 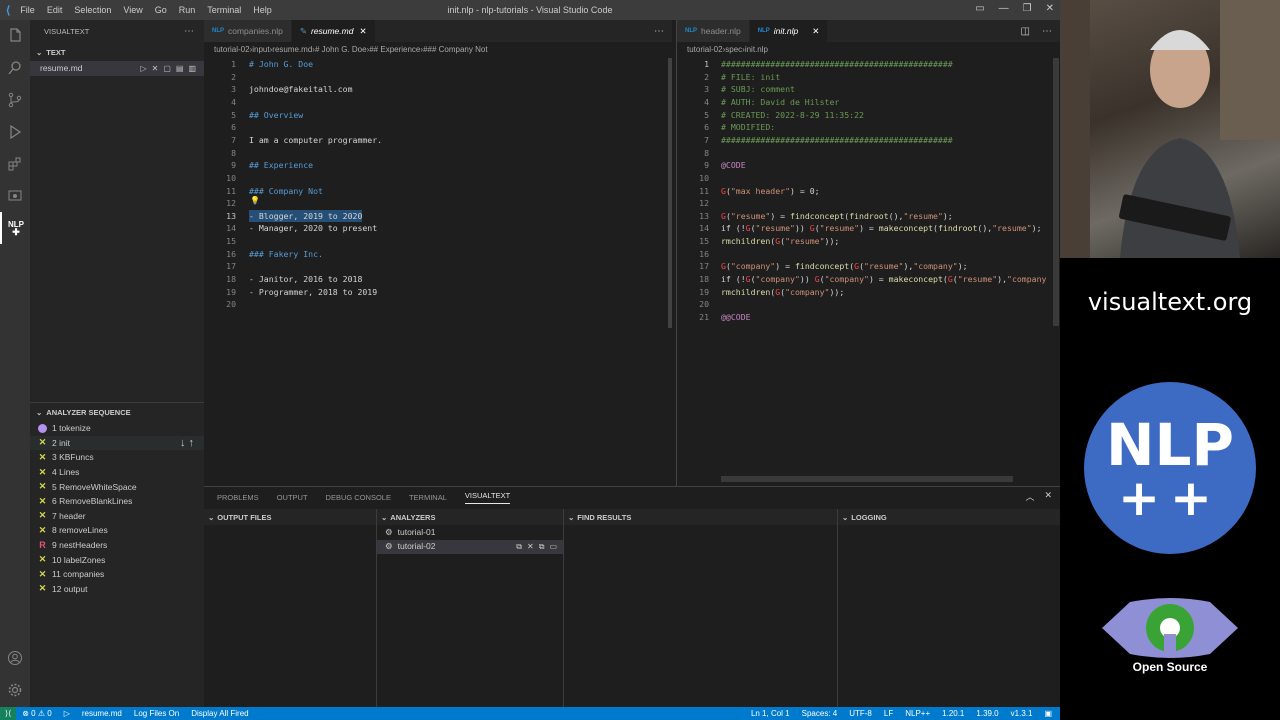 What do you see at coordinates (470, 517) in the screenshot?
I see `analyzers-header: ⌄ ANALYZERS` at bounding box center [470, 517].